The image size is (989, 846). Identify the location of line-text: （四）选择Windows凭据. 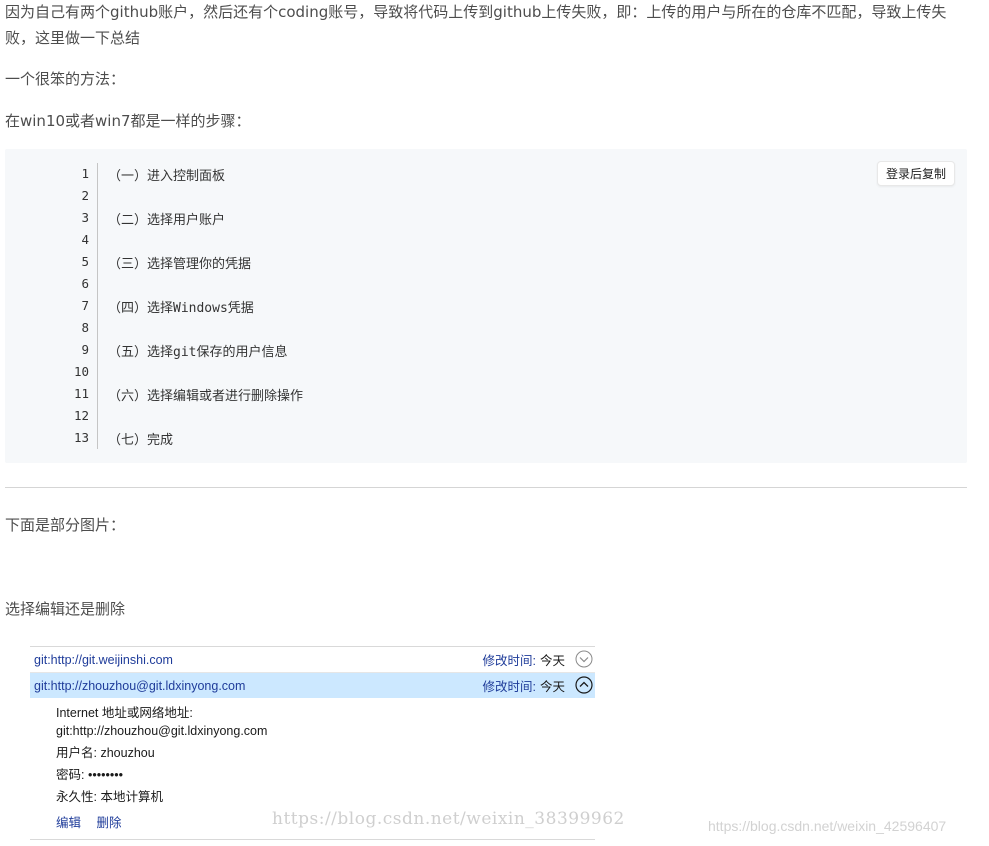
(181, 308).